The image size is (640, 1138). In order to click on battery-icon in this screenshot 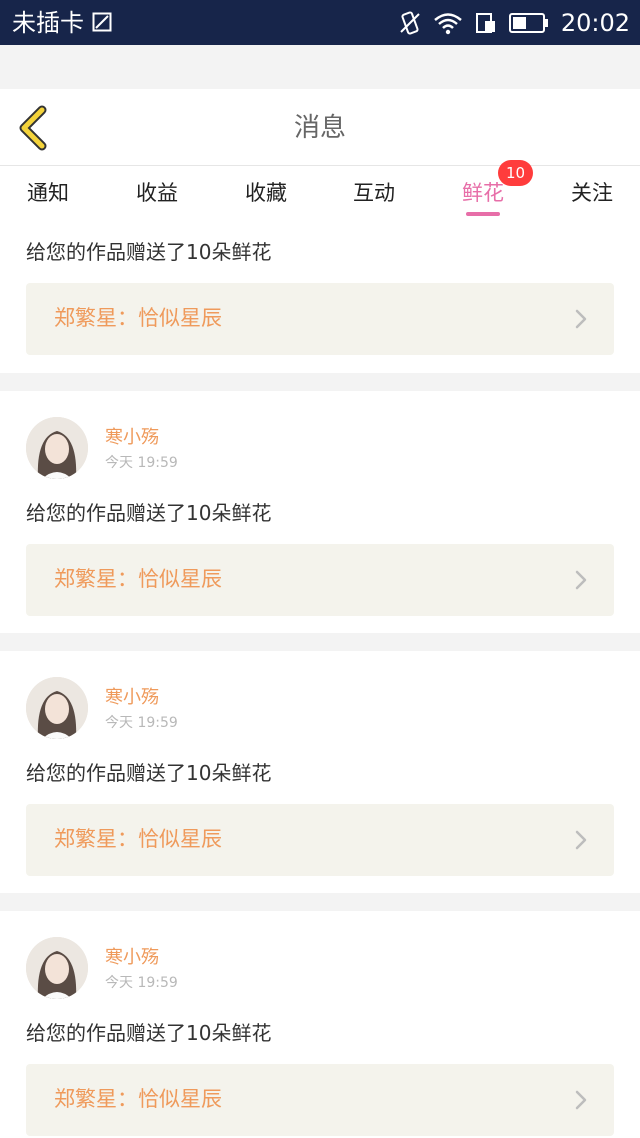, I will do `click(528, 23)`.